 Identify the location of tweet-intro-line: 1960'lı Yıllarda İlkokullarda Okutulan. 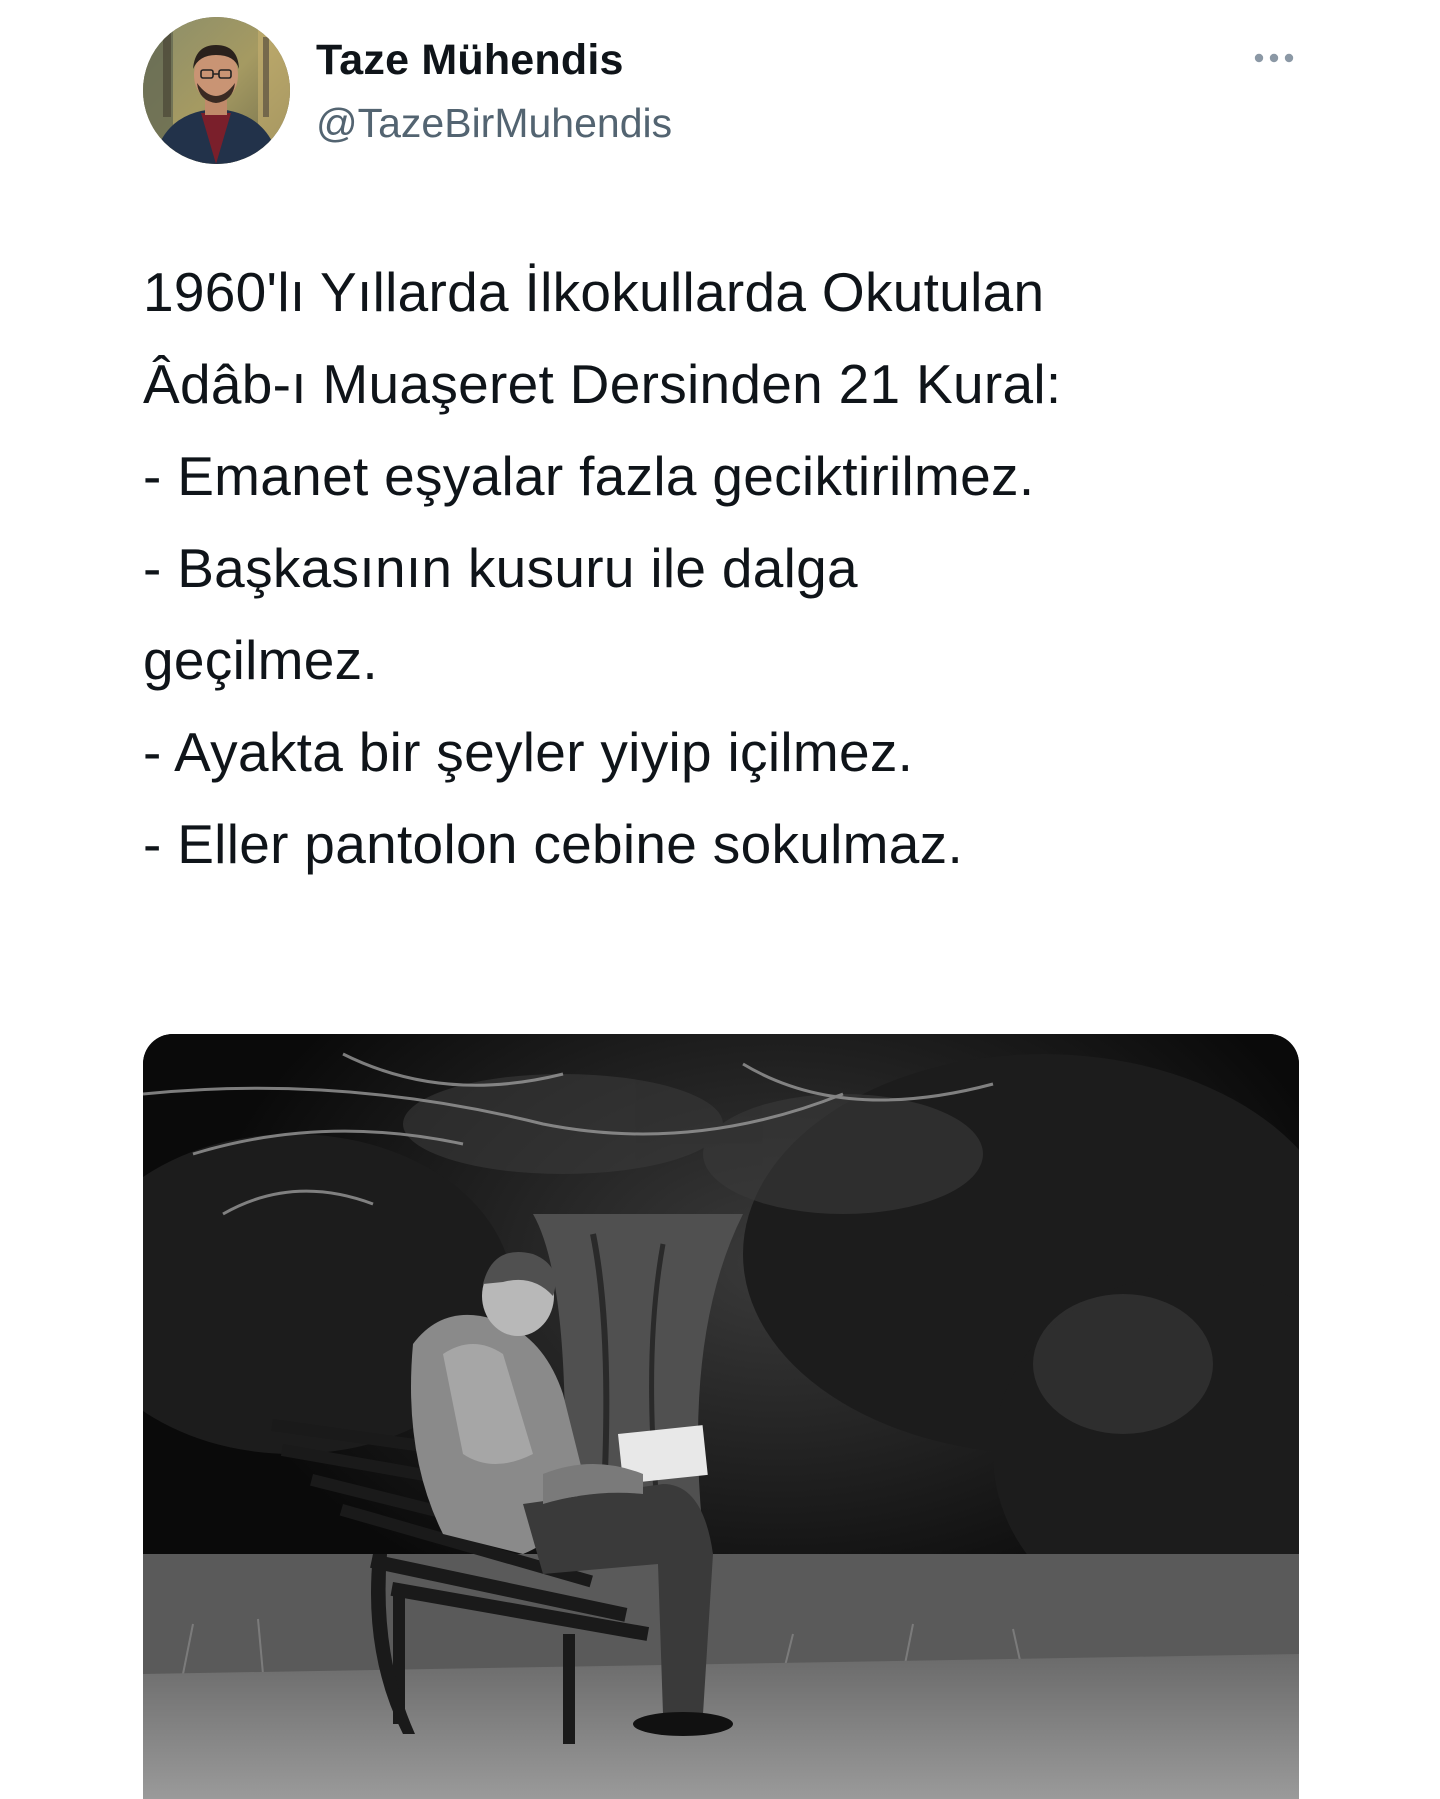
(594, 292).